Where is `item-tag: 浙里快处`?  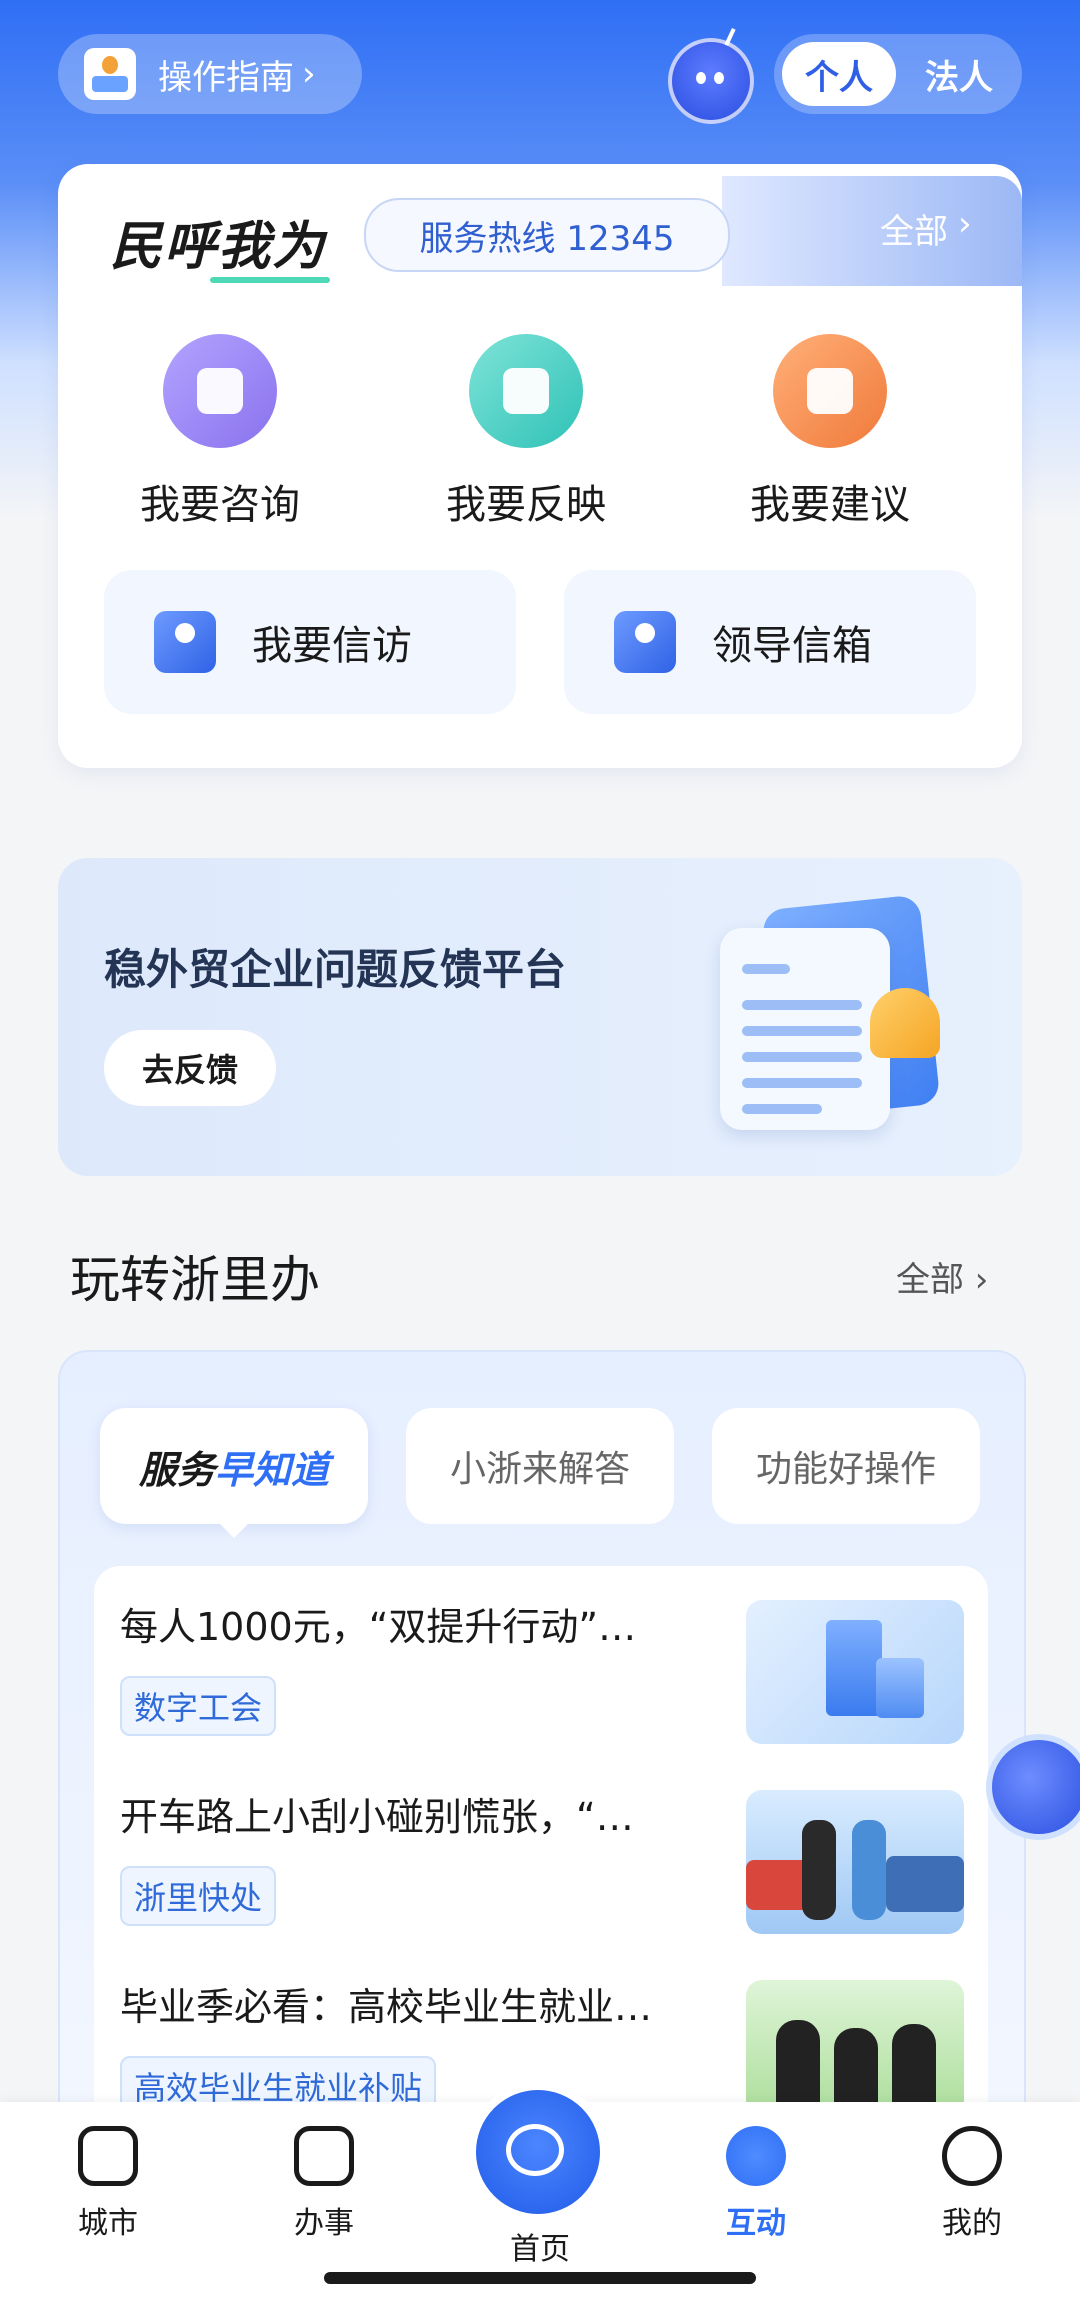 item-tag: 浙里快处 is located at coordinates (198, 1896).